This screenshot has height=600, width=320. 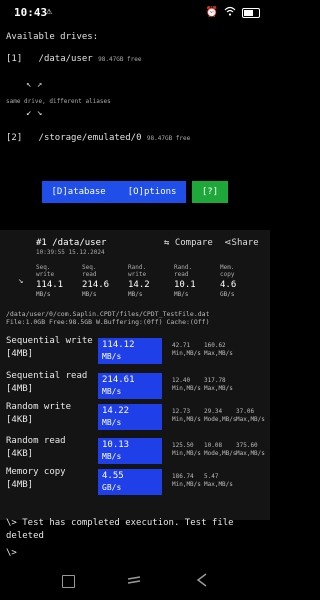 What do you see at coordinates (68, 581) in the screenshot?
I see `recents-square-icon` at bounding box center [68, 581].